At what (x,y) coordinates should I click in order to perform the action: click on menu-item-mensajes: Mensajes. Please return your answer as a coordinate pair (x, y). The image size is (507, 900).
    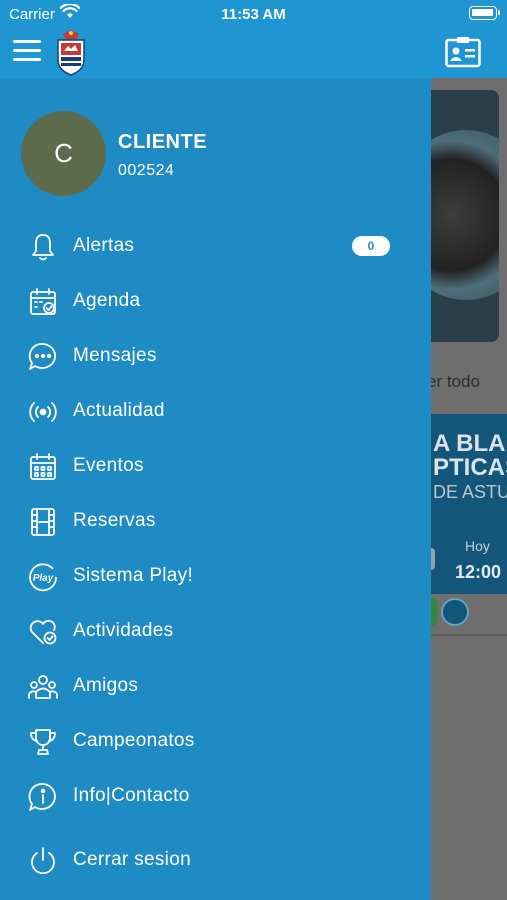
    Looking at the image, I should click on (215, 357).